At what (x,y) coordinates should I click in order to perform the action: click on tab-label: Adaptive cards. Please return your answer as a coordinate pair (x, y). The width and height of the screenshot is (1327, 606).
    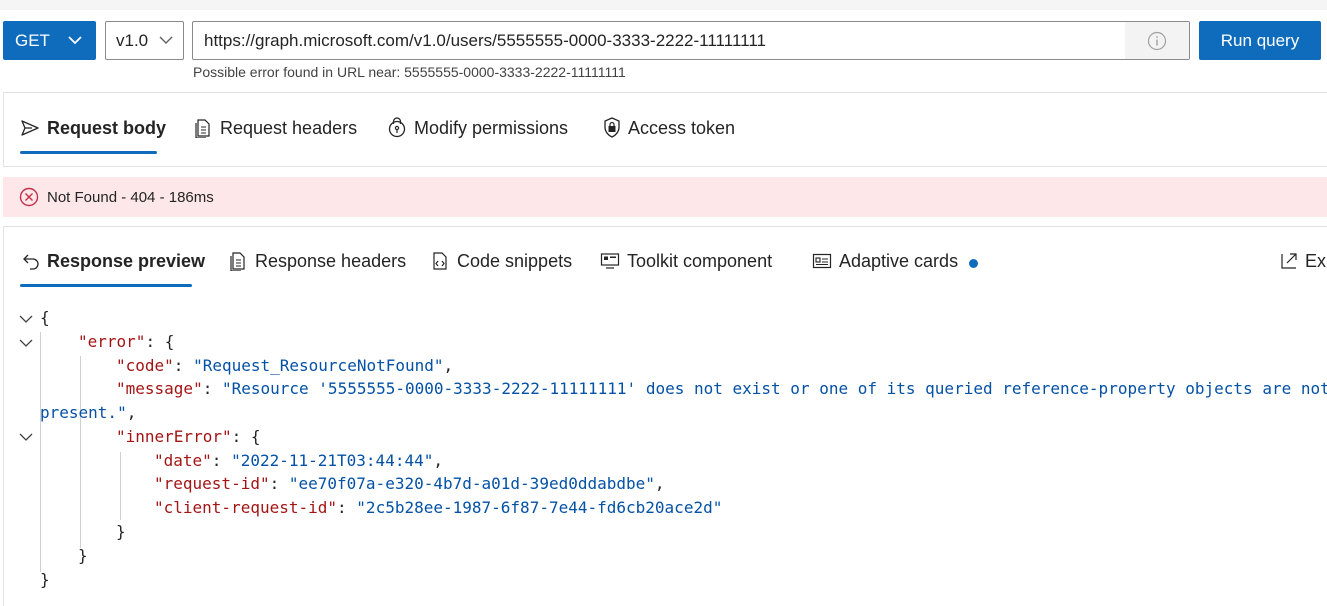
    Looking at the image, I should click on (899, 260).